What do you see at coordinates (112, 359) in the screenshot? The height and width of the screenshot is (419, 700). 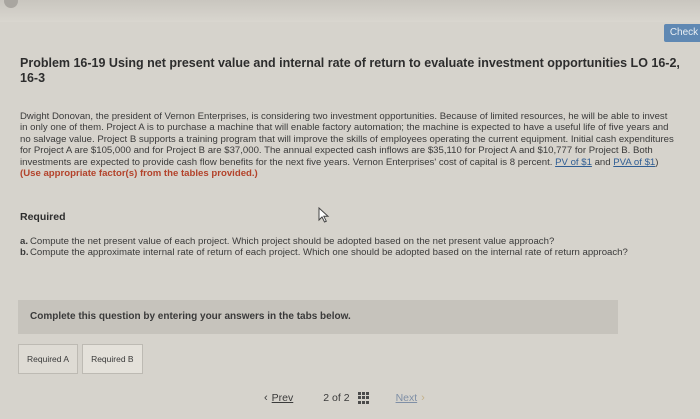 I see `tab-required-b: Required B` at bounding box center [112, 359].